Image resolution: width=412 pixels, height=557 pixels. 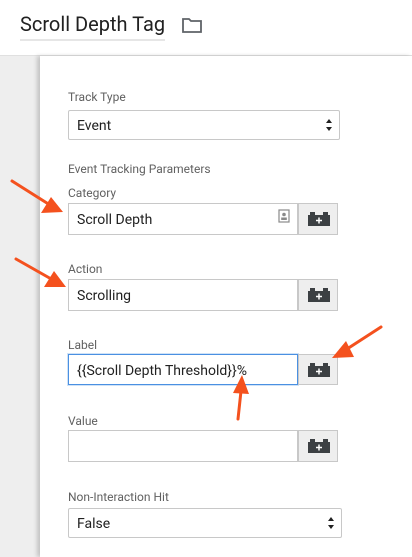 I want to click on category-variable-button, so click(x=318, y=219).